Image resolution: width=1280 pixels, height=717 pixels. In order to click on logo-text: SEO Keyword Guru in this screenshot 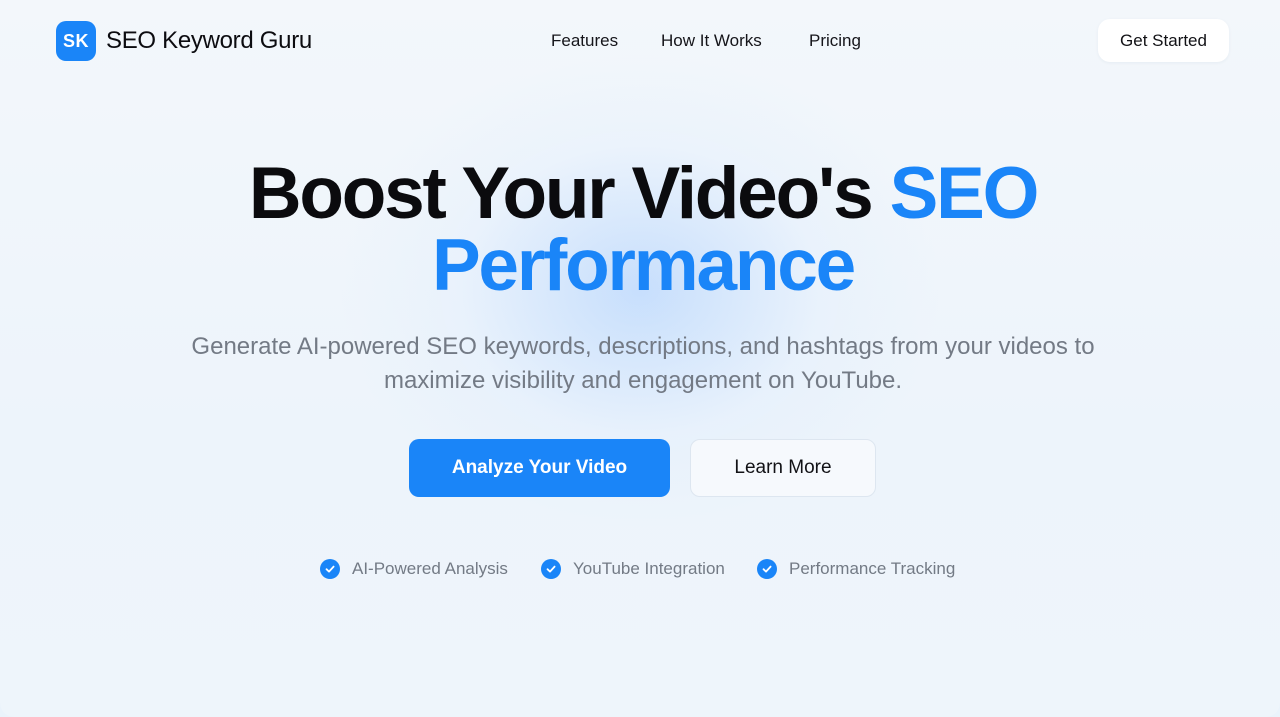, I will do `click(209, 41)`.